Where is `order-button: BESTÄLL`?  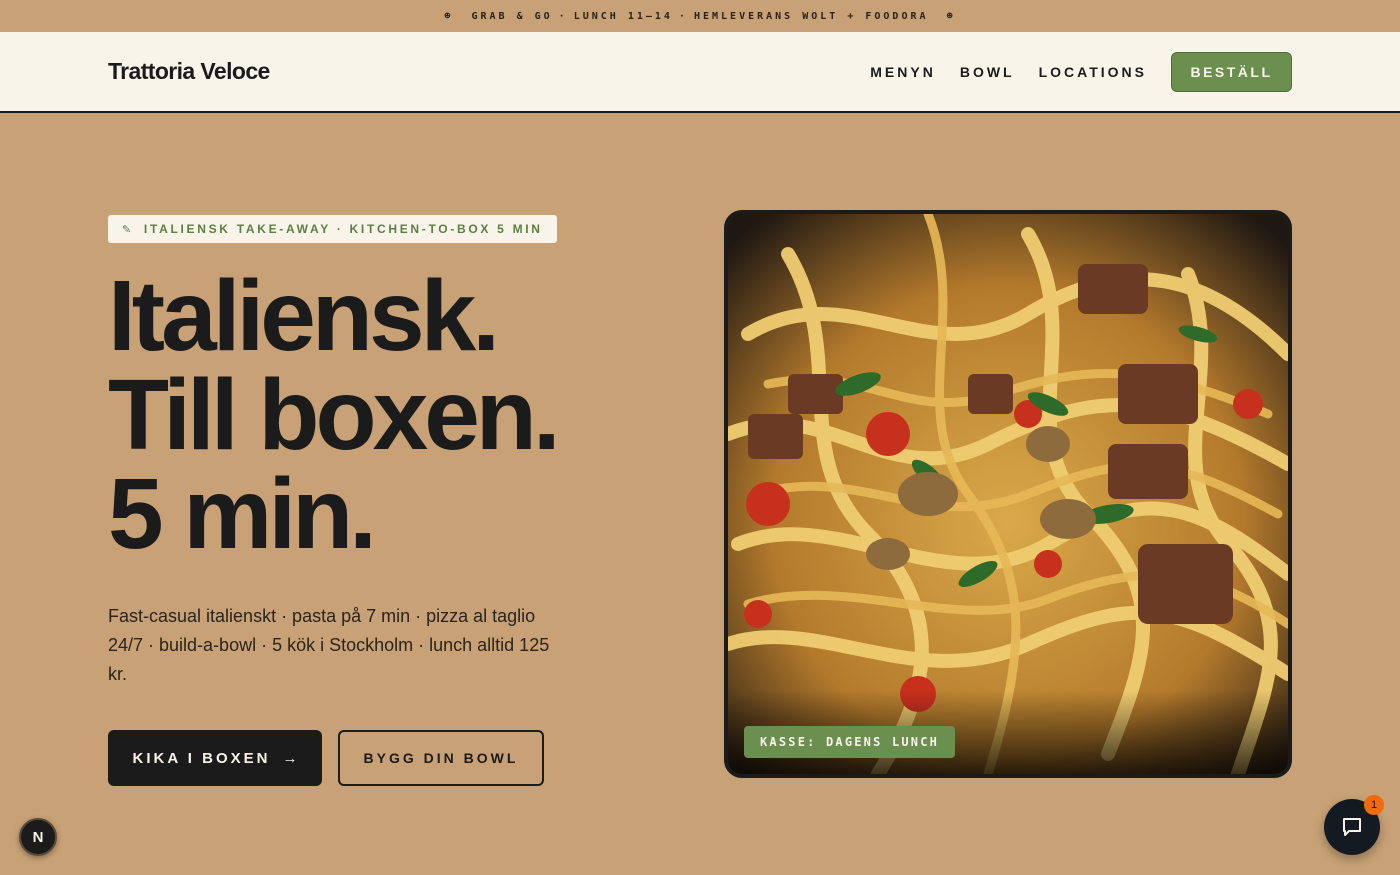
order-button: BESTÄLL is located at coordinates (1231, 71).